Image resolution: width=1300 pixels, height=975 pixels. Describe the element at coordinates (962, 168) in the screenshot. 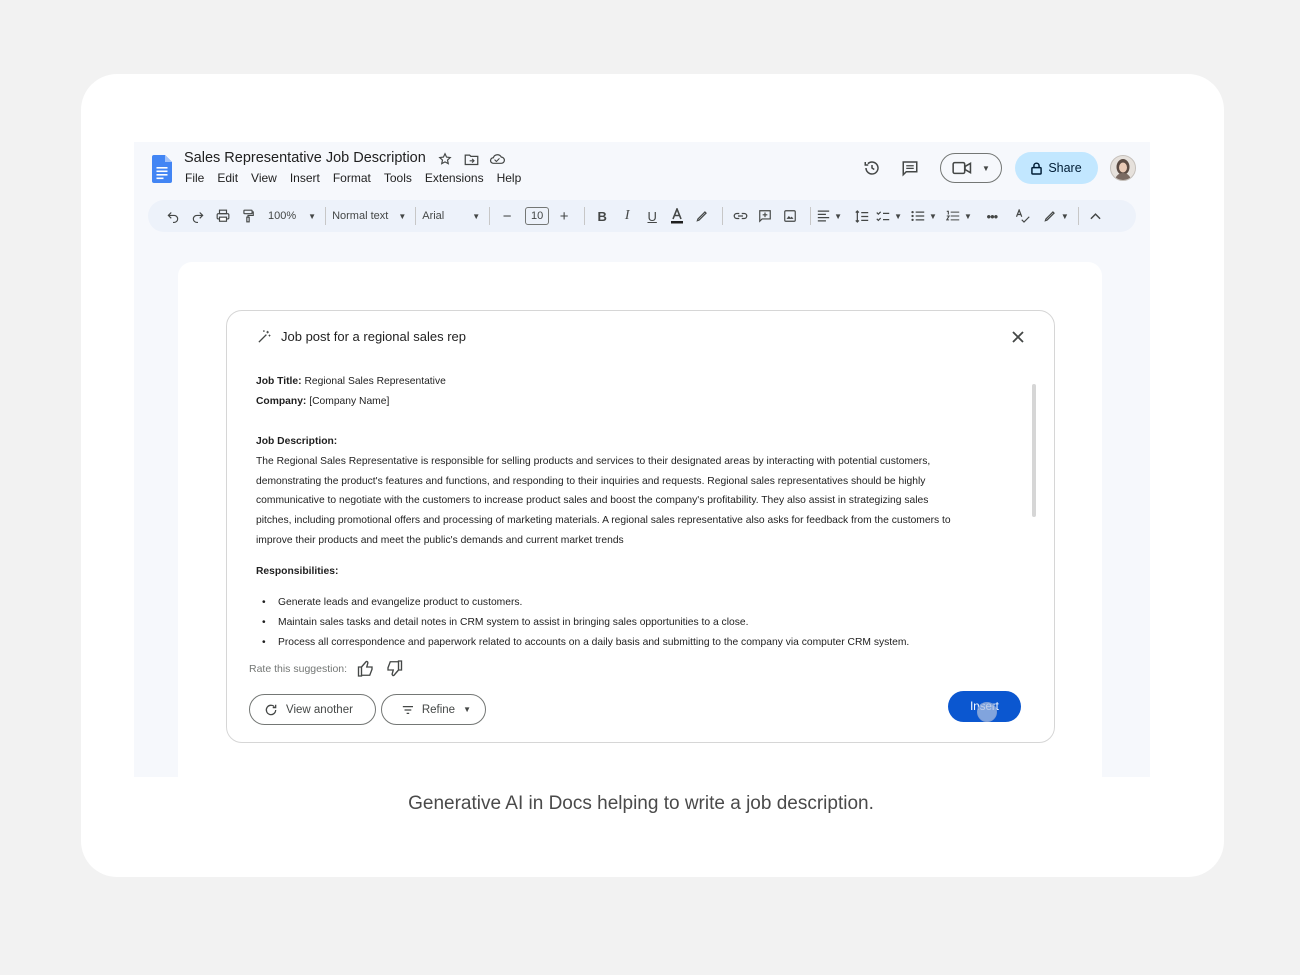

I see `video-camera-icon` at that location.